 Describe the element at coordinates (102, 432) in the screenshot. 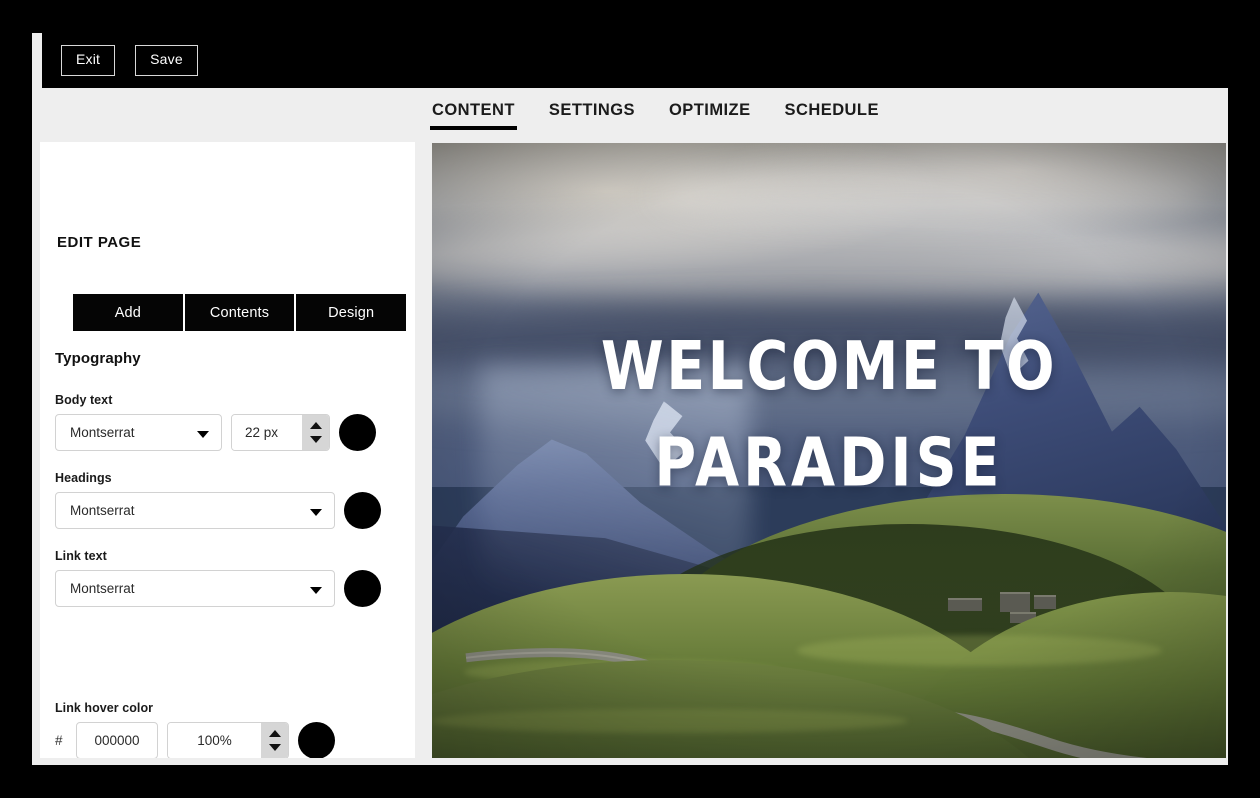

I see `body-font-value: Montserrat` at that location.